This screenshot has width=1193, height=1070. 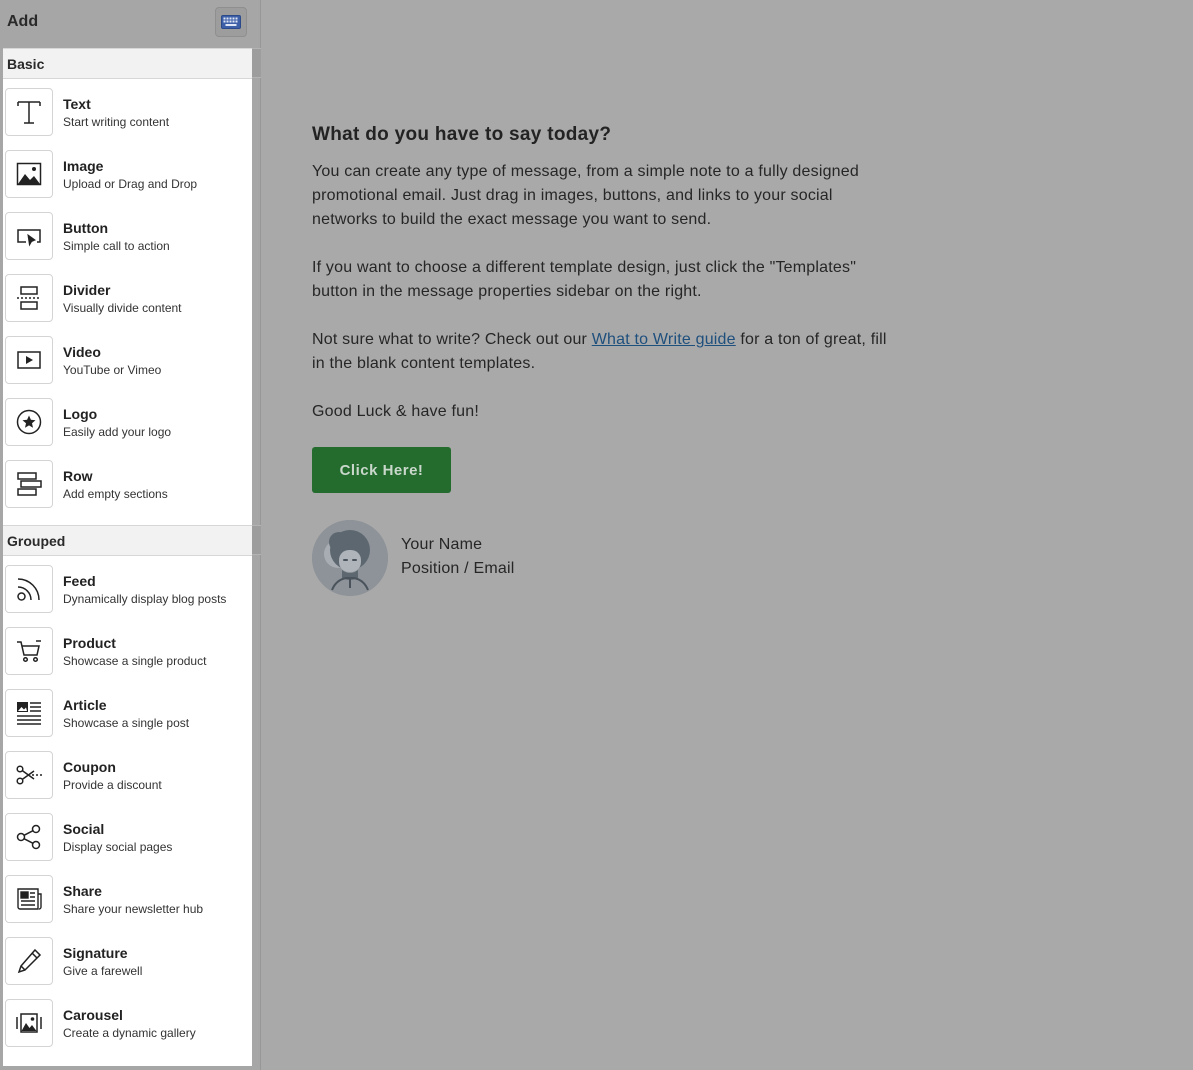 I want to click on block-description: Visually divide content, so click(x=122, y=308).